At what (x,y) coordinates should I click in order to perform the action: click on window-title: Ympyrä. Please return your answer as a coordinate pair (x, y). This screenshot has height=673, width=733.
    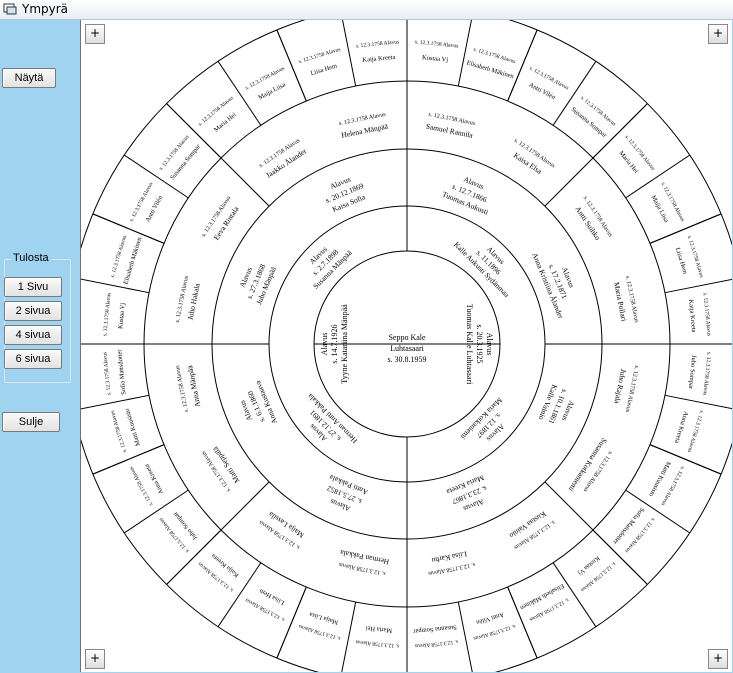
    Looking at the image, I should click on (45, 9).